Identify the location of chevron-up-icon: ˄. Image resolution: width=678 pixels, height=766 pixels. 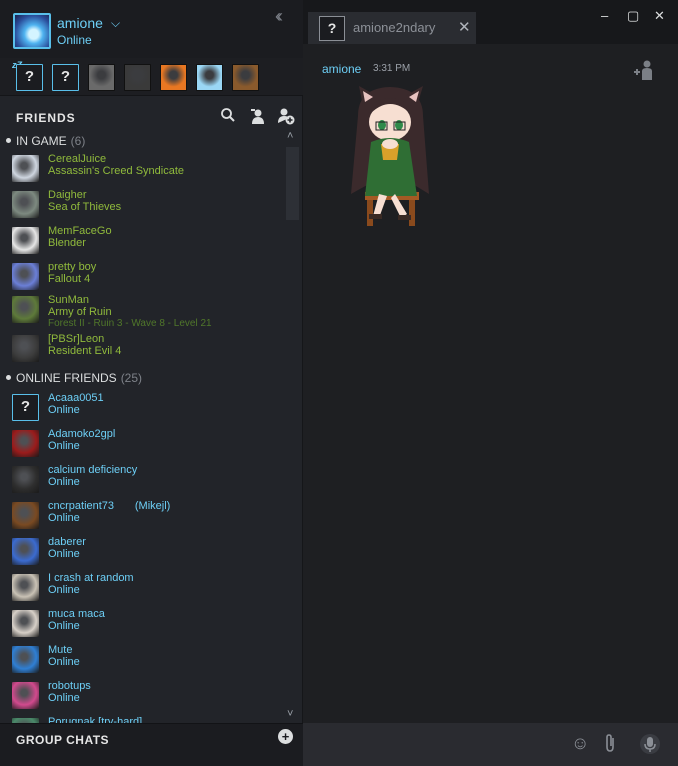
(290, 136).